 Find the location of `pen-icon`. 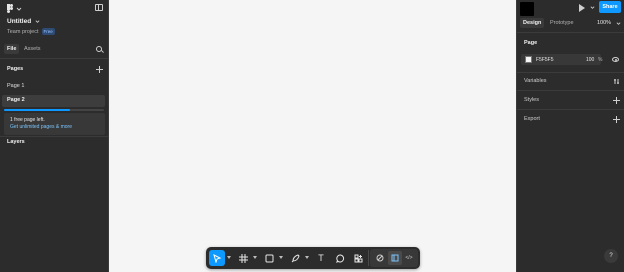

pen-icon is located at coordinates (295, 257).